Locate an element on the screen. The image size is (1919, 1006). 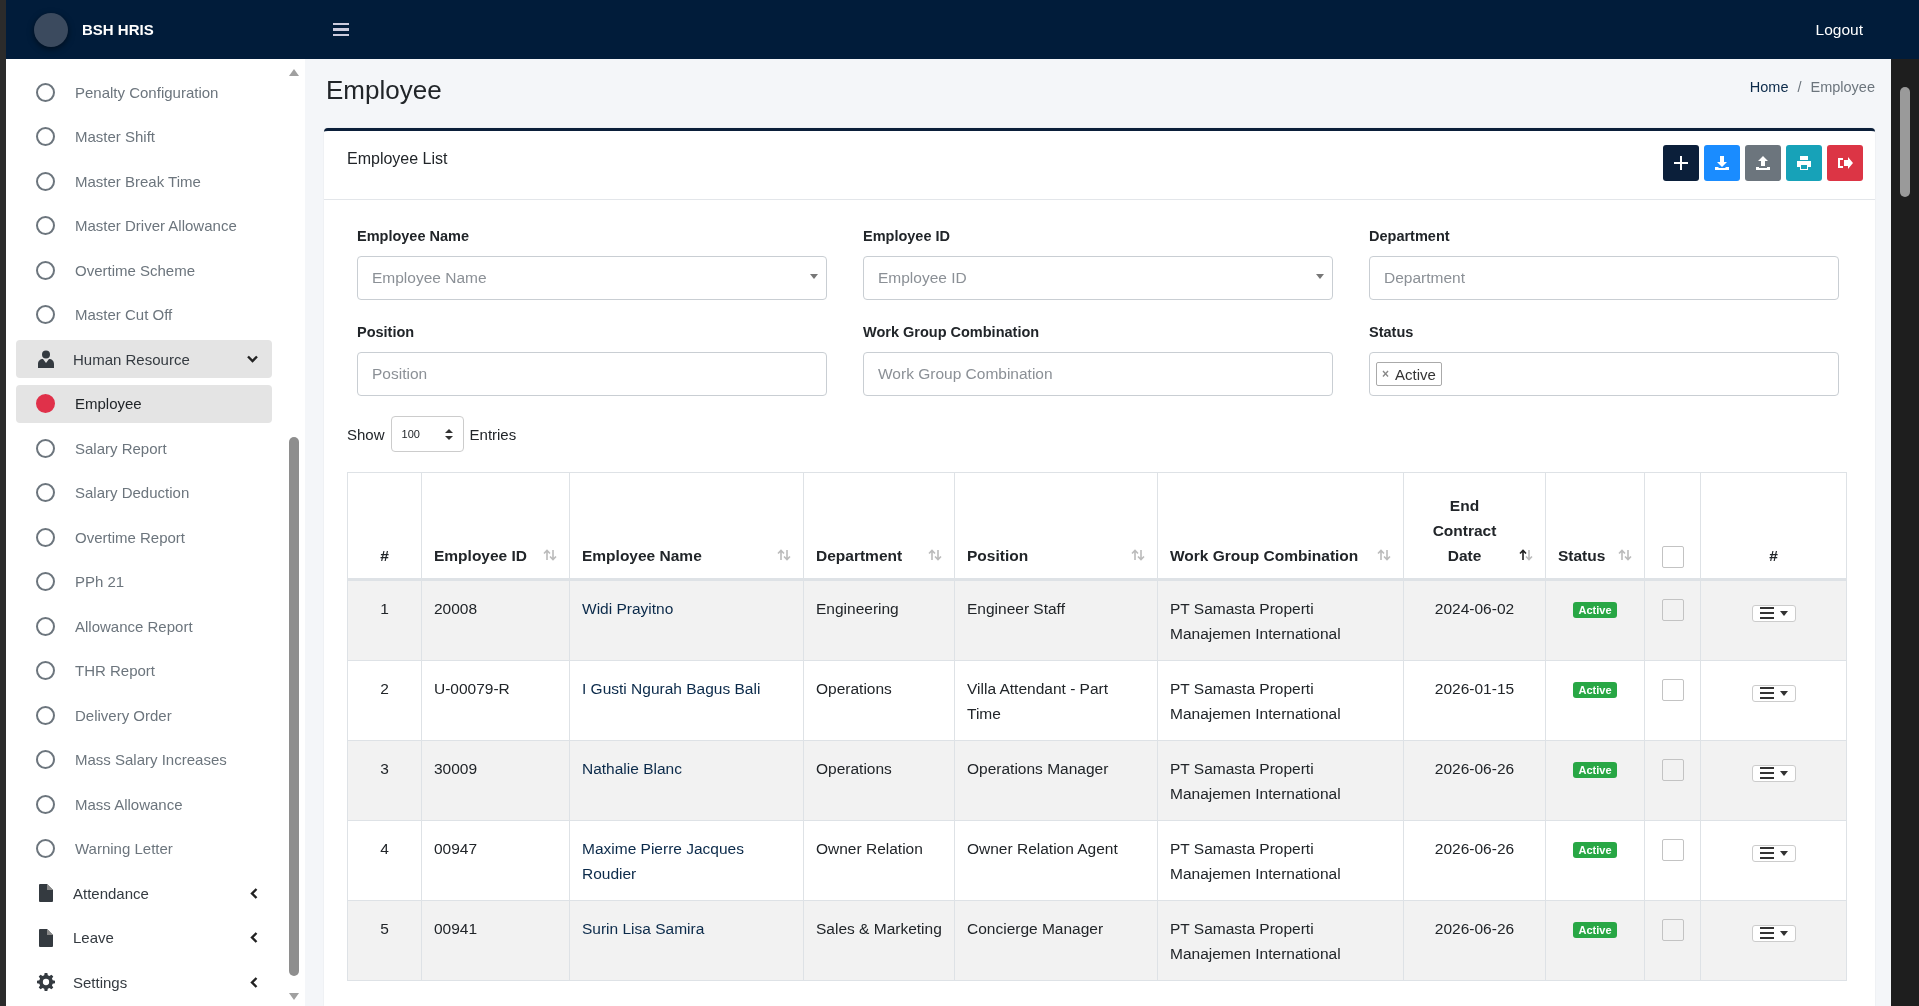
menu-label: Leave is located at coordinates (94, 937).